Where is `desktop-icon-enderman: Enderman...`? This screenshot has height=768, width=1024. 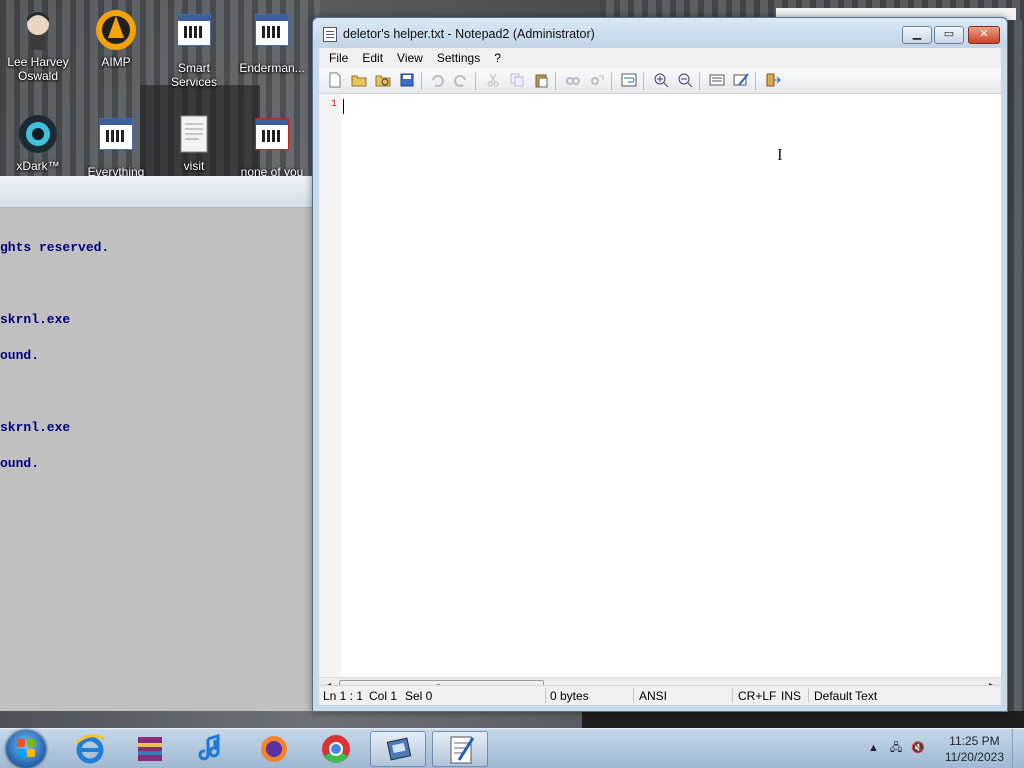
desktop-icon-enderman: Enderman... is located at coordinates (272, 41).